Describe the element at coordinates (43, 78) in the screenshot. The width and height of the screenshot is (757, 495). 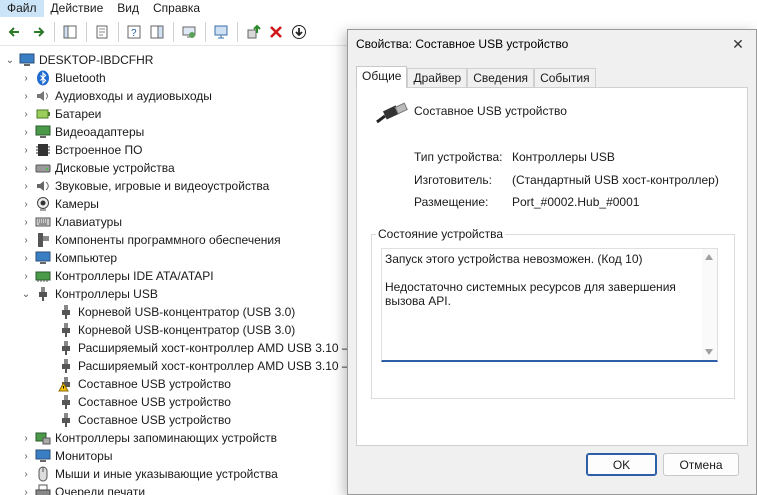
I see `bluetooth-icon` at that location.